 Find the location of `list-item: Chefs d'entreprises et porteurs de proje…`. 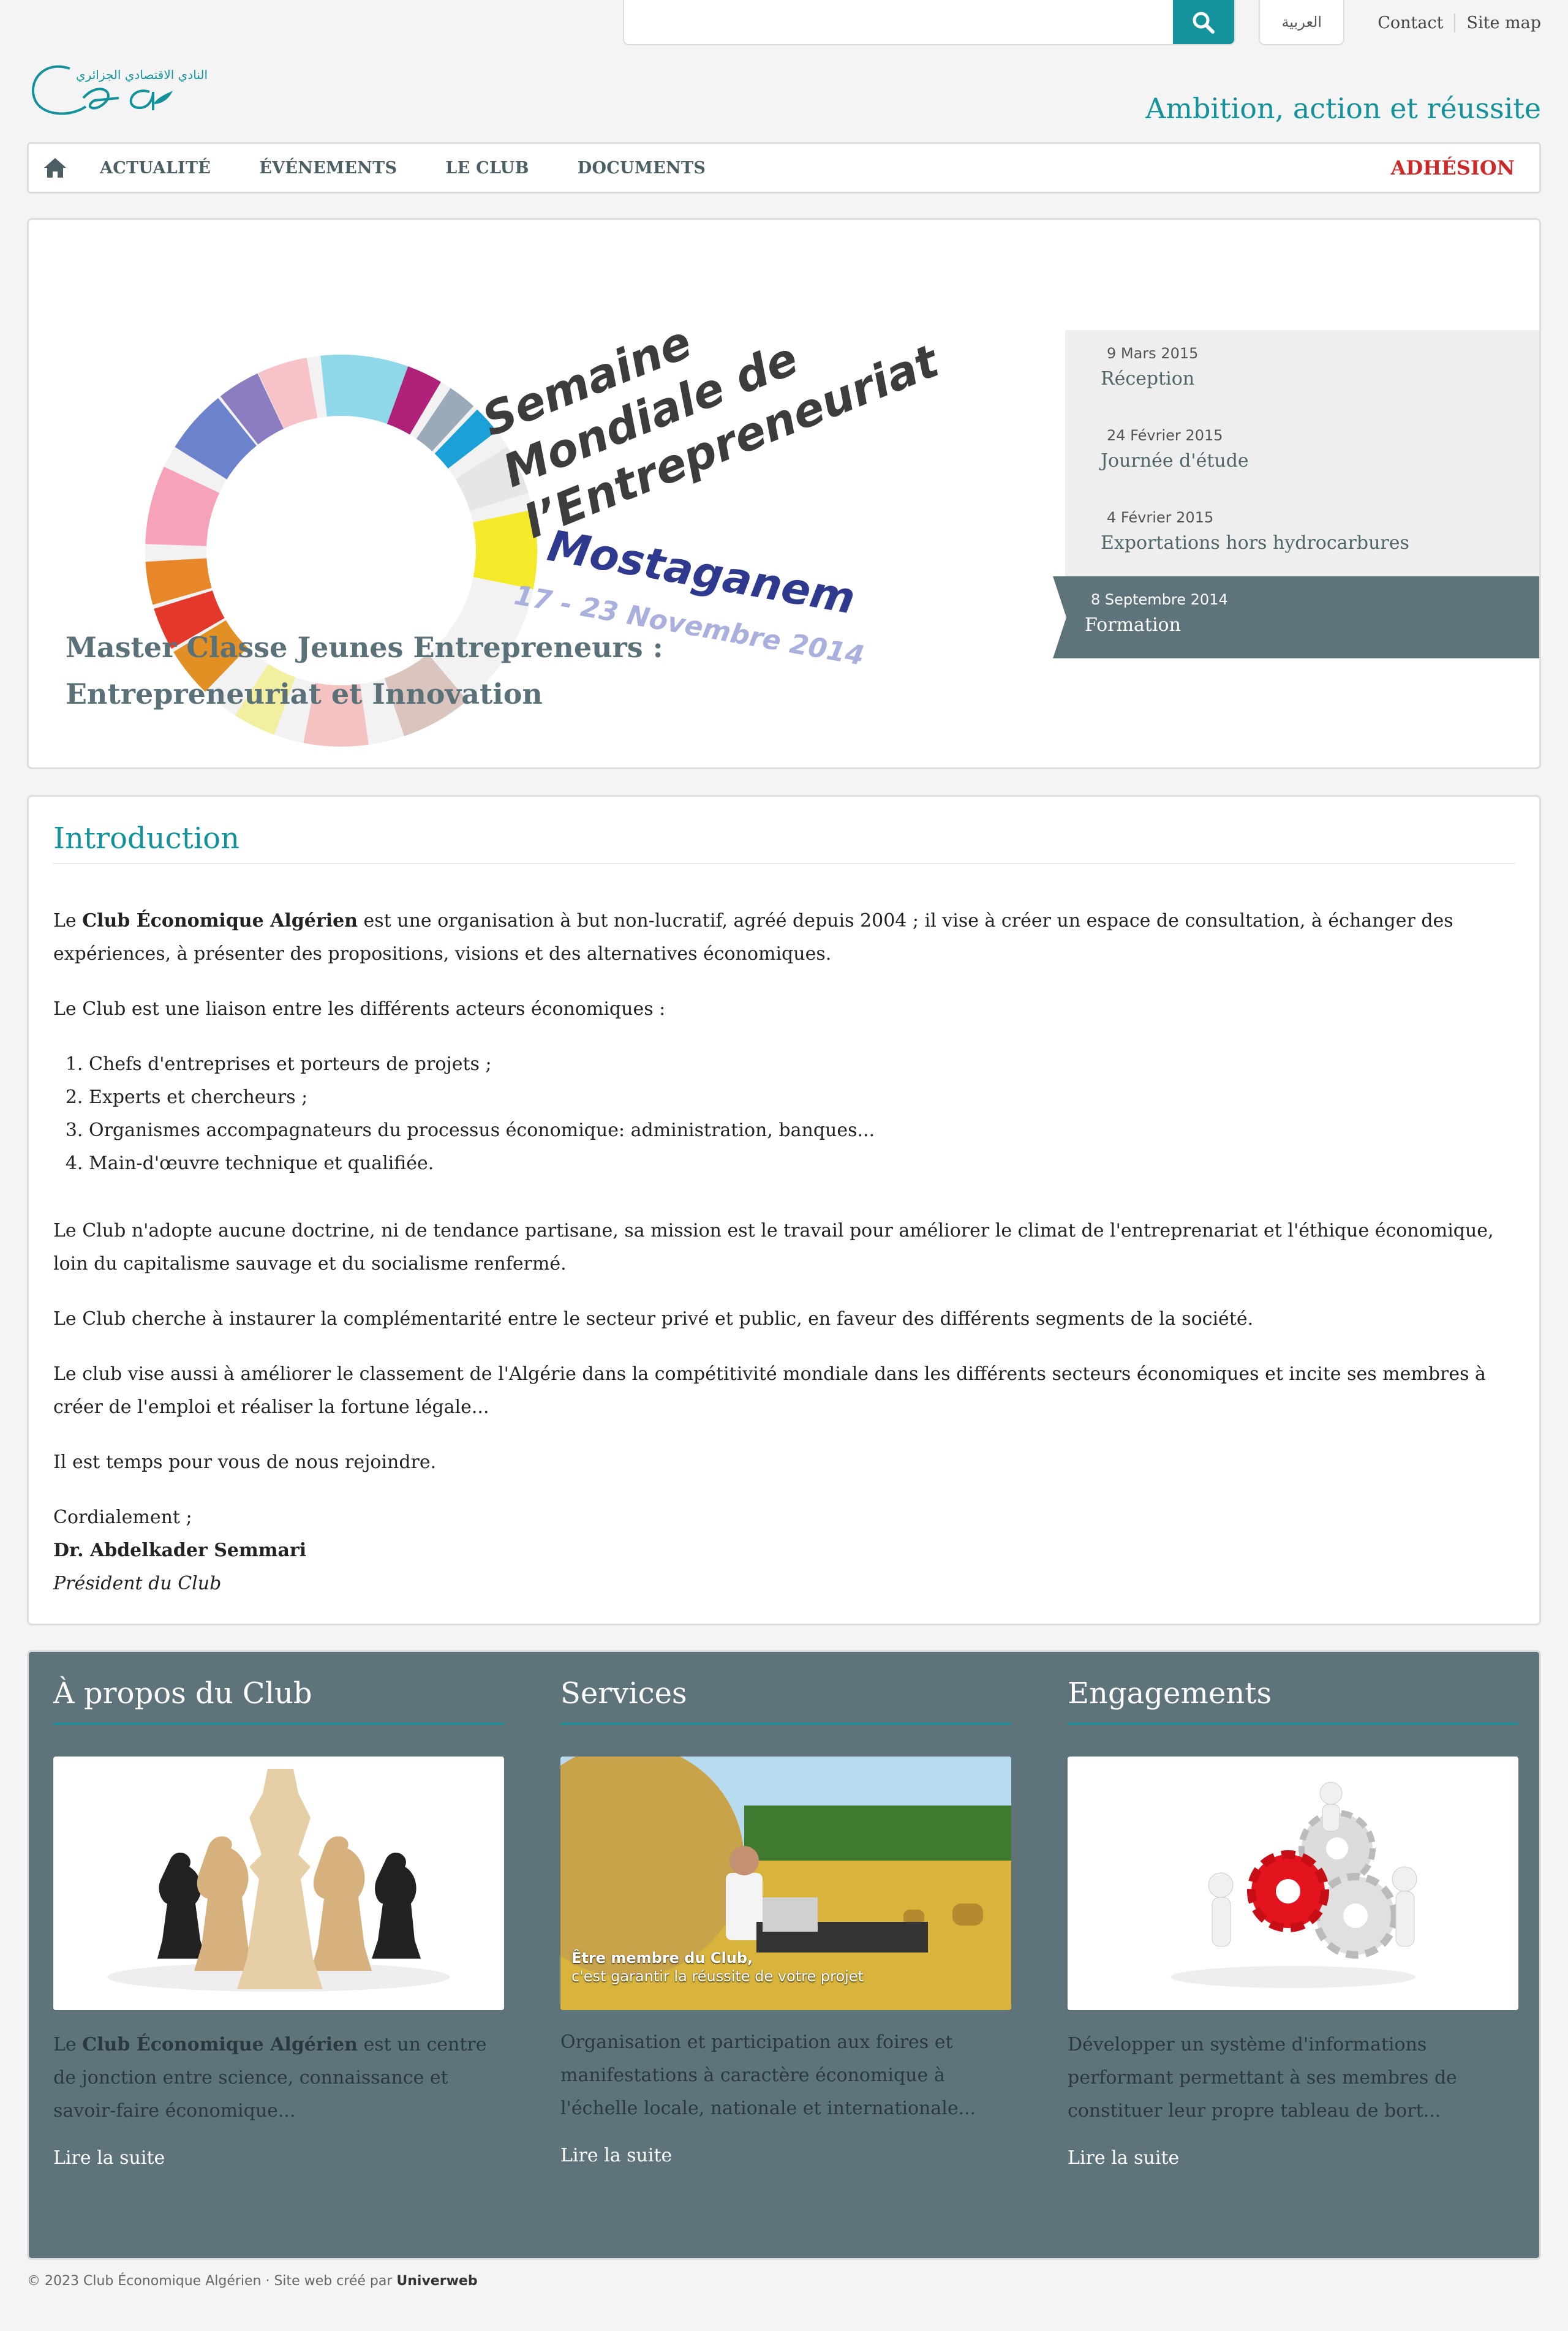

list-item: Chefs d'entreprises et porteurs de proje… is located at coordinates (802, 1064).